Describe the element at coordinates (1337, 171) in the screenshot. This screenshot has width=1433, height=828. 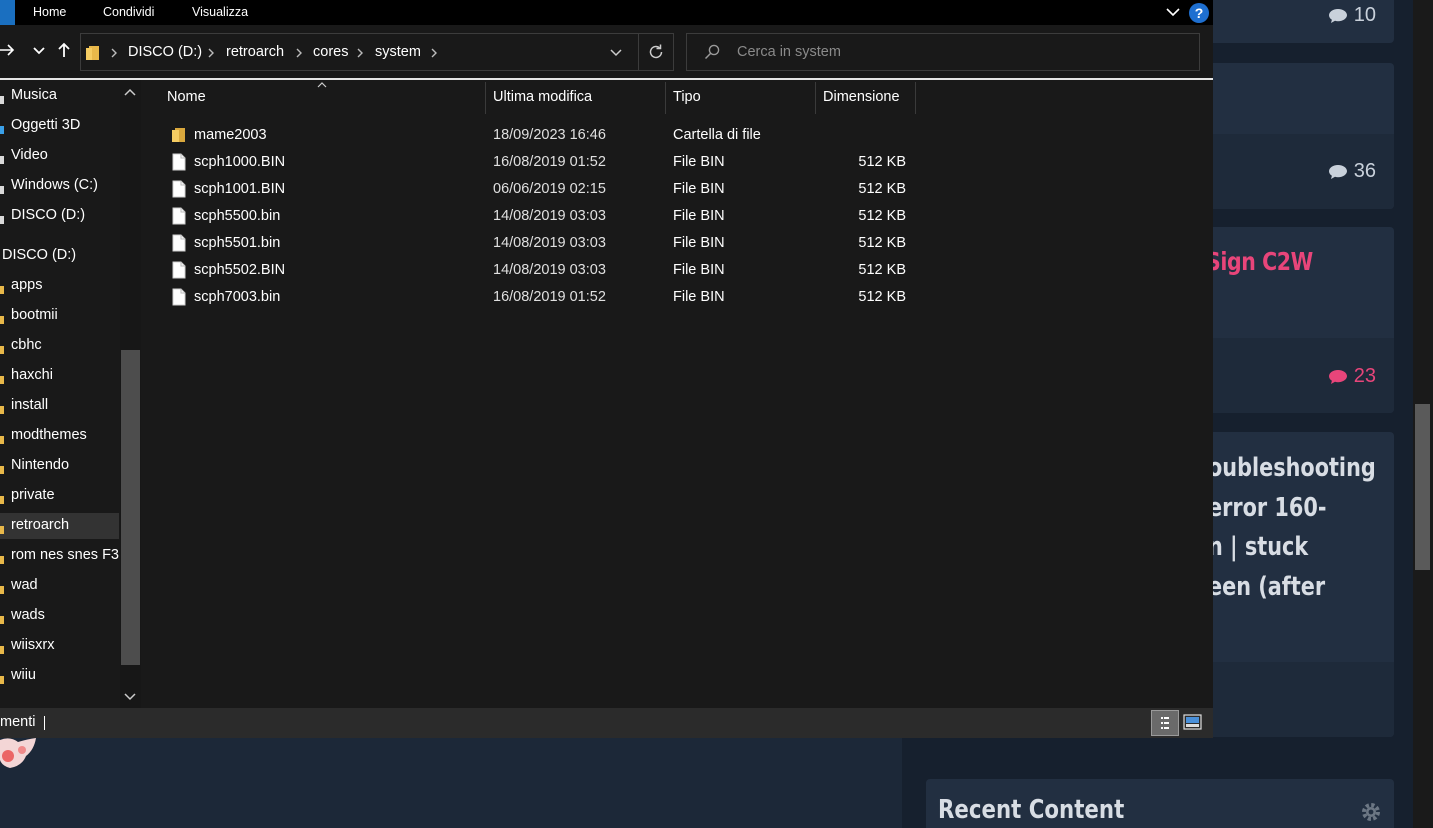
I see `comment-icon` at that location.